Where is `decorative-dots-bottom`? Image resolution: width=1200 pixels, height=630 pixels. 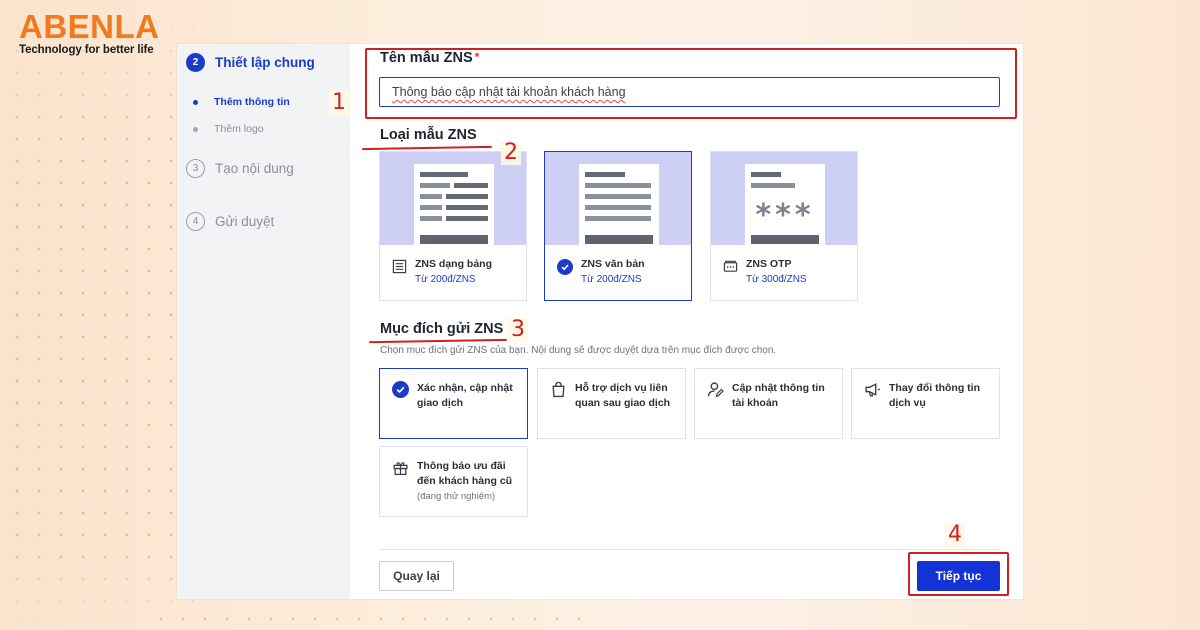
decorative-dots-bottom is located at coordinates (375, 615).